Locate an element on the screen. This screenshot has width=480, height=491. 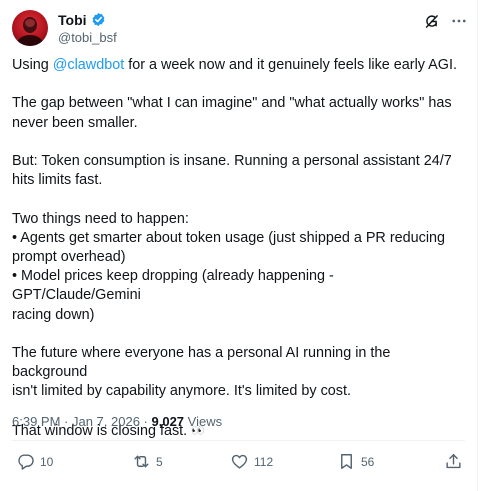
text-line: prompt overhead) is located at coordinates (69, 256).